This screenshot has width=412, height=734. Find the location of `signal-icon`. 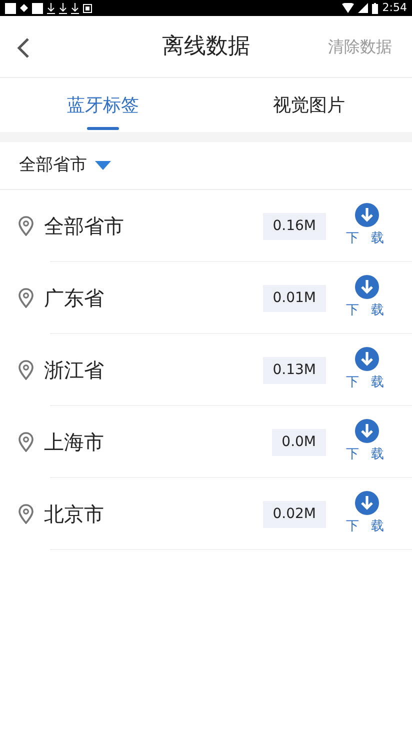

signal-icon is located at coordinates (363, 8).